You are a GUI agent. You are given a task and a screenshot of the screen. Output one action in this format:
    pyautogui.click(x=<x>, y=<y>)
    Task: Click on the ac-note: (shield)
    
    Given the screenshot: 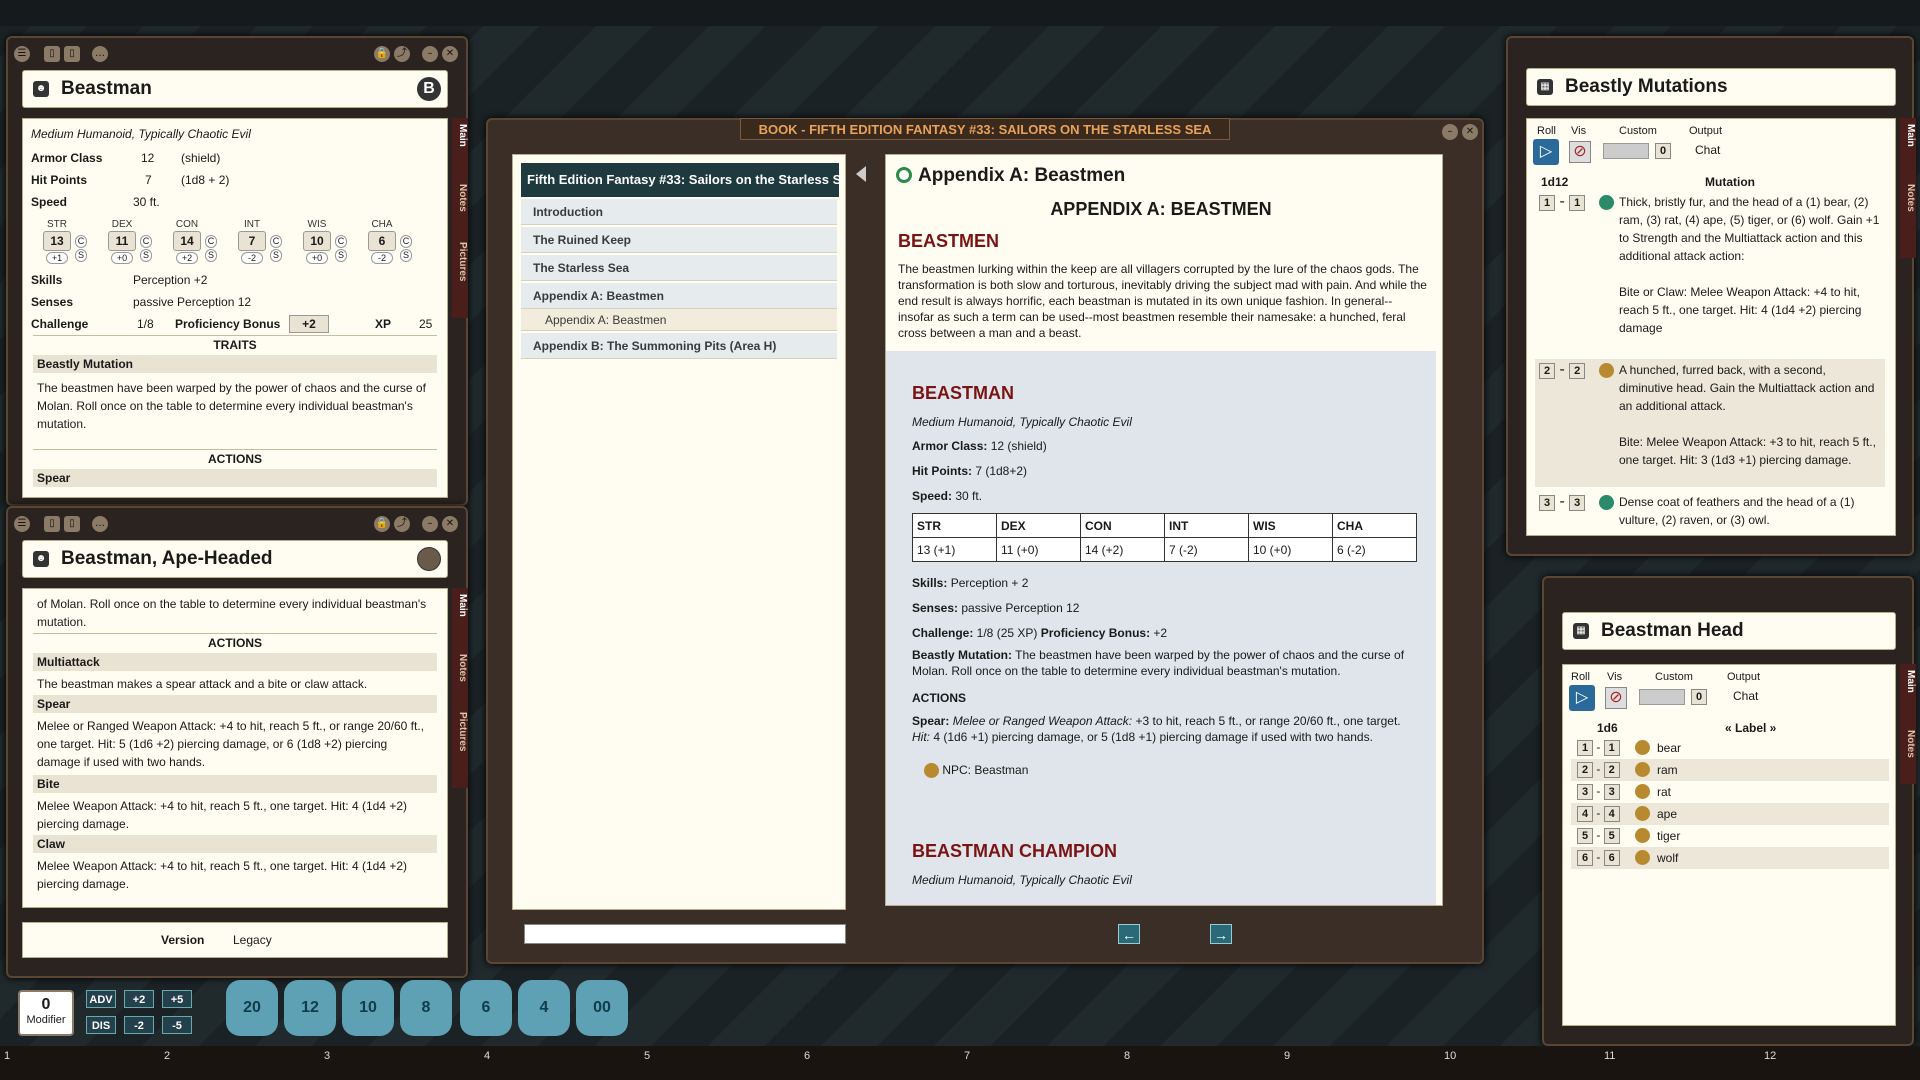 What is the action you would take?
    pyautogui.click(x=200, y=158)
    